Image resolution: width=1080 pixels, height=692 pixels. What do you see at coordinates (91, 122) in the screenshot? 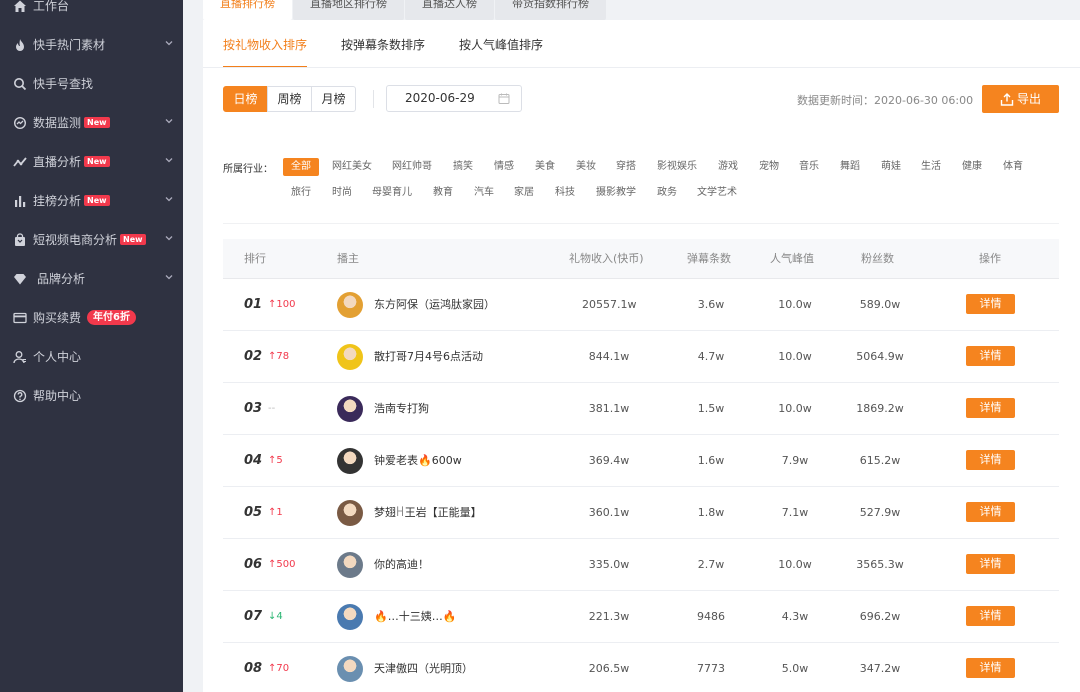
I see `sidebar-item-data-monitor: 数据监测 New` at bounding box center [91, 122].